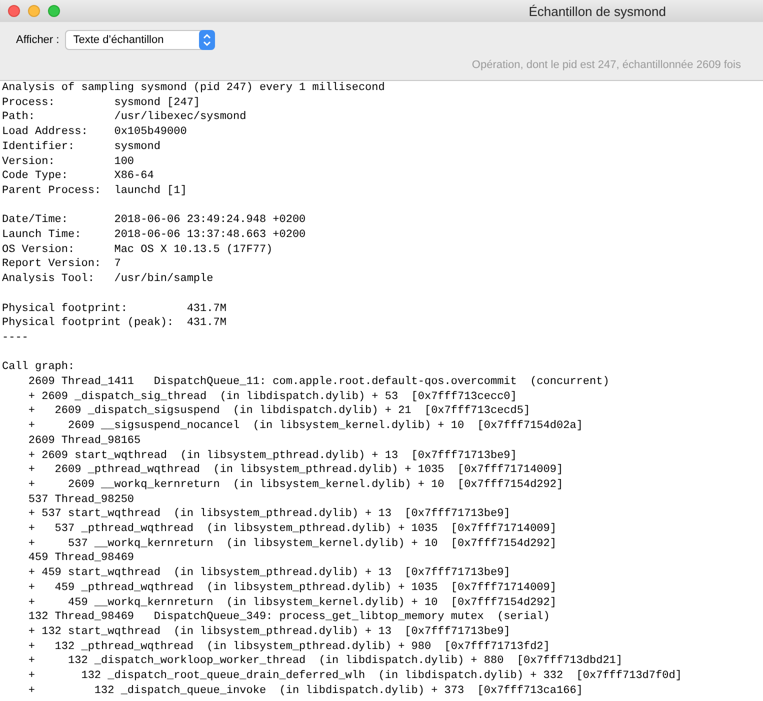  Describe the element at coordinates (606, 65) in the screenshot. I see `status-text: Opération, dont le pid est 247, échantillonnée 2609 fois` at that location.